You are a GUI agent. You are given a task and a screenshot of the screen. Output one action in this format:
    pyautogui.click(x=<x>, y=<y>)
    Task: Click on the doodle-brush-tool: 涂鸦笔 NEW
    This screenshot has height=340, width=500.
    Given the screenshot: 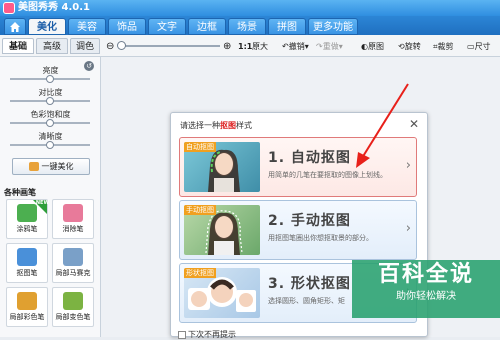 What is the action you would take?
    pyautogui.click(x=27, y=219)
    